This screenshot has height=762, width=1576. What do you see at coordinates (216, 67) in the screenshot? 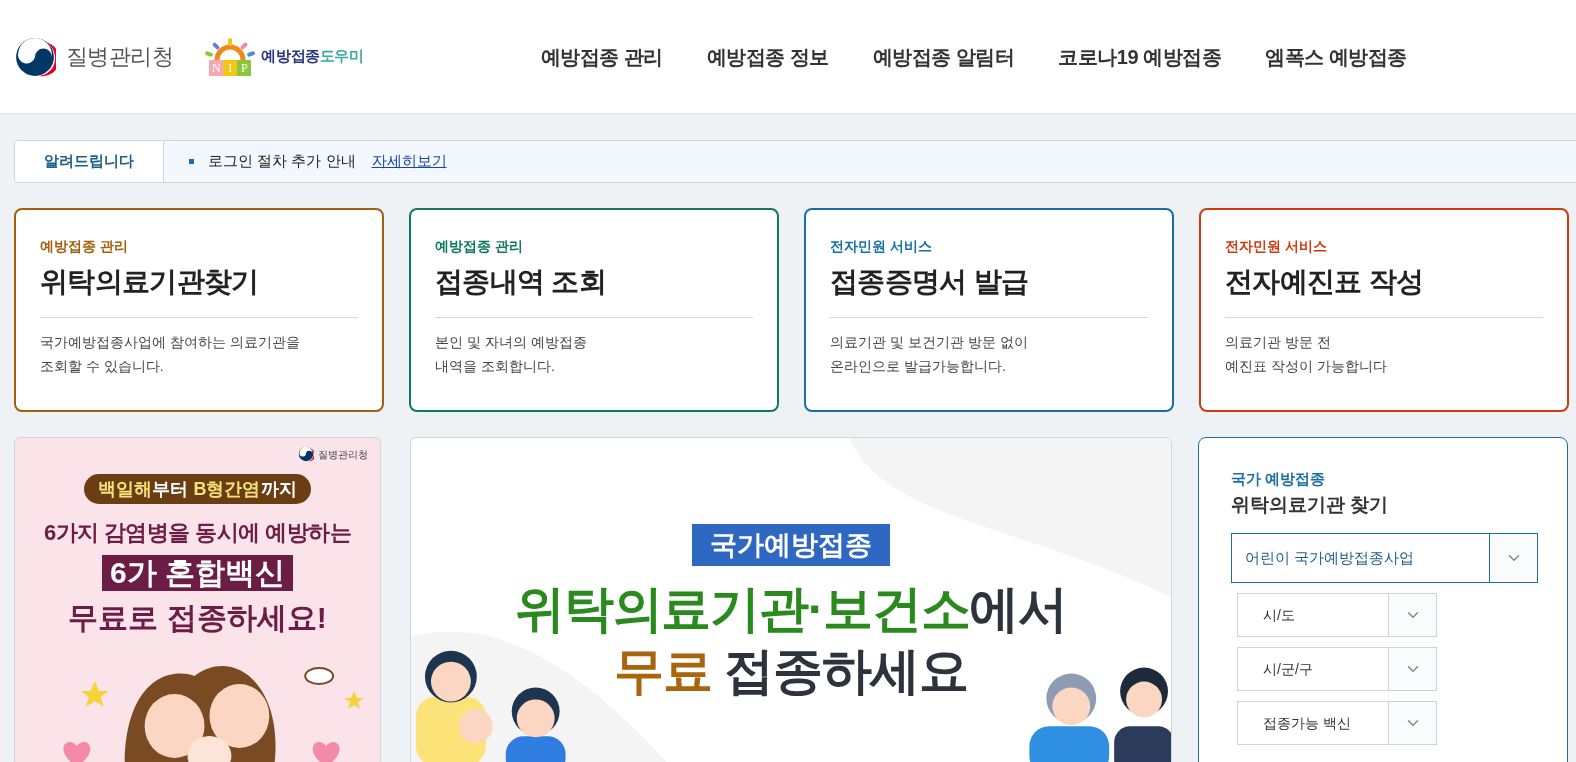
I see `logo-letter: N` at bounding box center [216, 67].